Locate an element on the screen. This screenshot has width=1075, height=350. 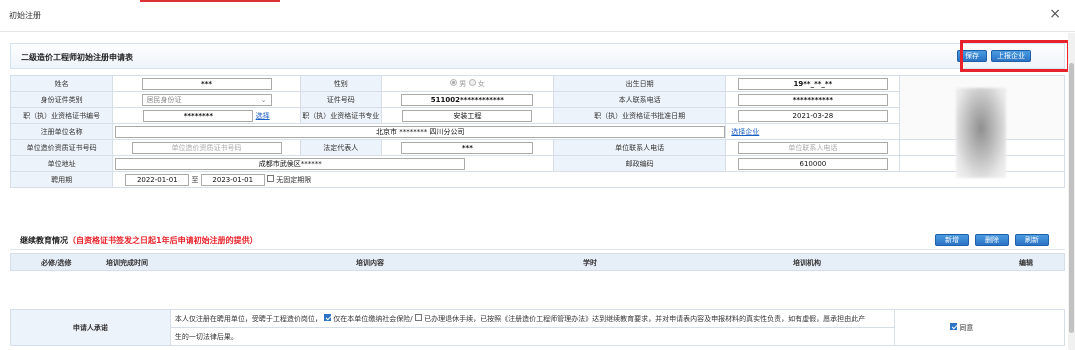
dialog-titlebar: 初始注册 × is located at coordinates (537, 16).